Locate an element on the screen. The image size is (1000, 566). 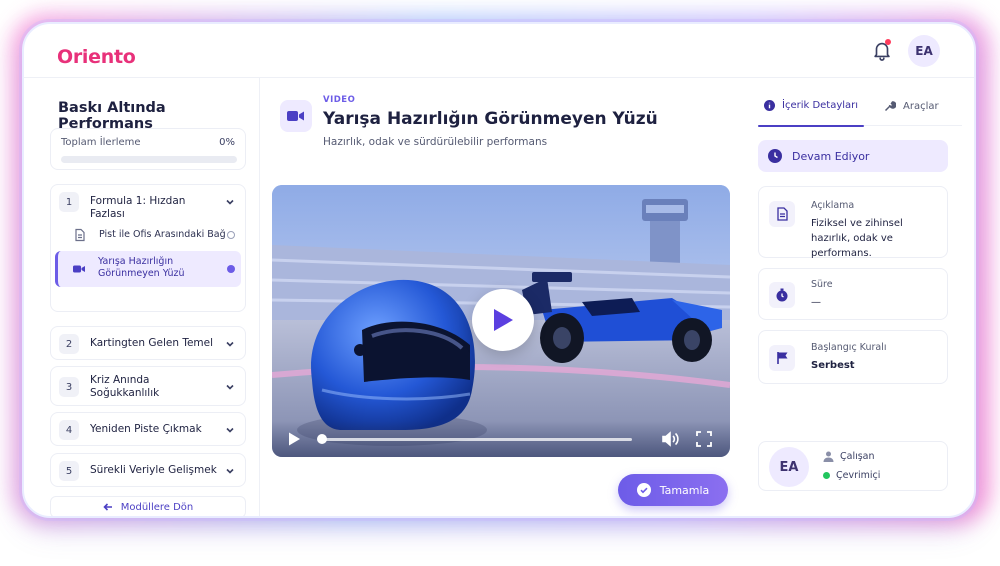
user-role: Çalışan is located at coordinates (849, 456).